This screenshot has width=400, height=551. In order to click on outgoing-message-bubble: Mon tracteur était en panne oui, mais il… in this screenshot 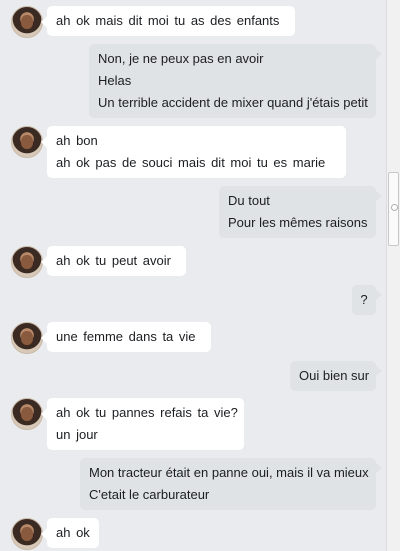, I will do `click(231, 484)`.